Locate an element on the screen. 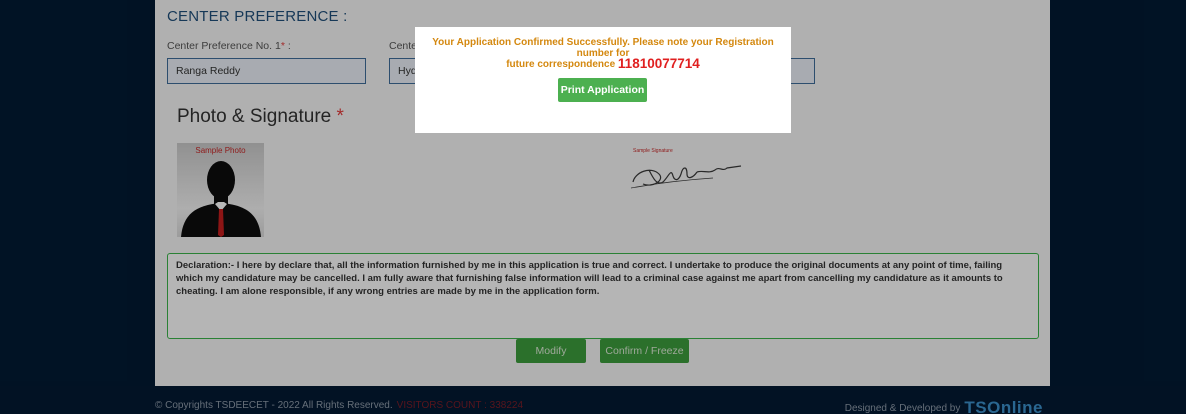  print-application-button: Print Application is located at coordinates (602, 90).